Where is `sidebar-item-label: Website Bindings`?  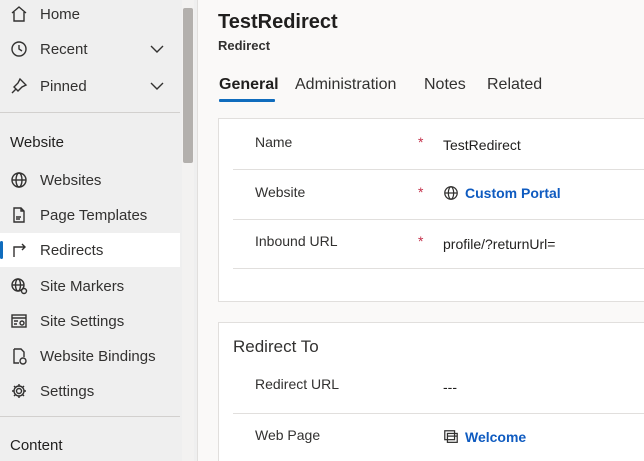 sidebar-item-label: Website Bindings is located at coordinates (98, 356).